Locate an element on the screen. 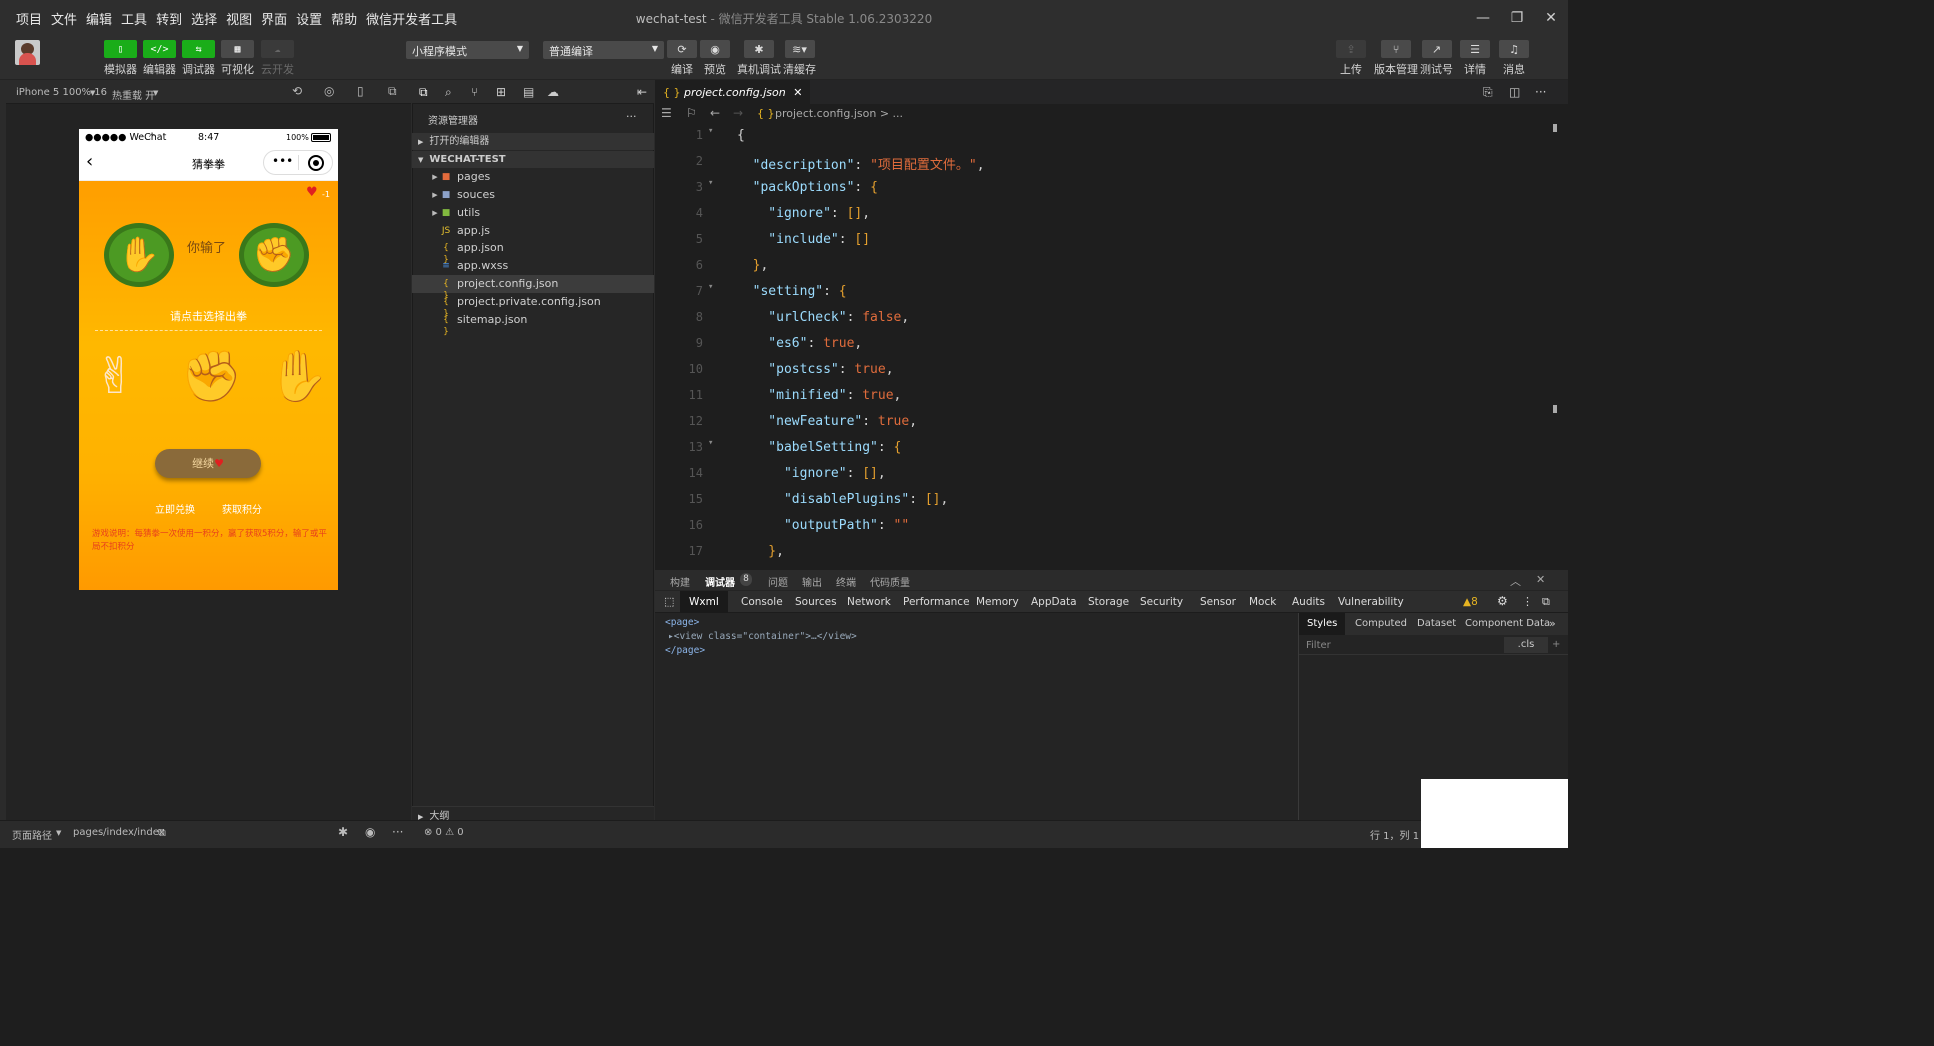  menu-item: 帮助 is located at coordinates (344, 18).